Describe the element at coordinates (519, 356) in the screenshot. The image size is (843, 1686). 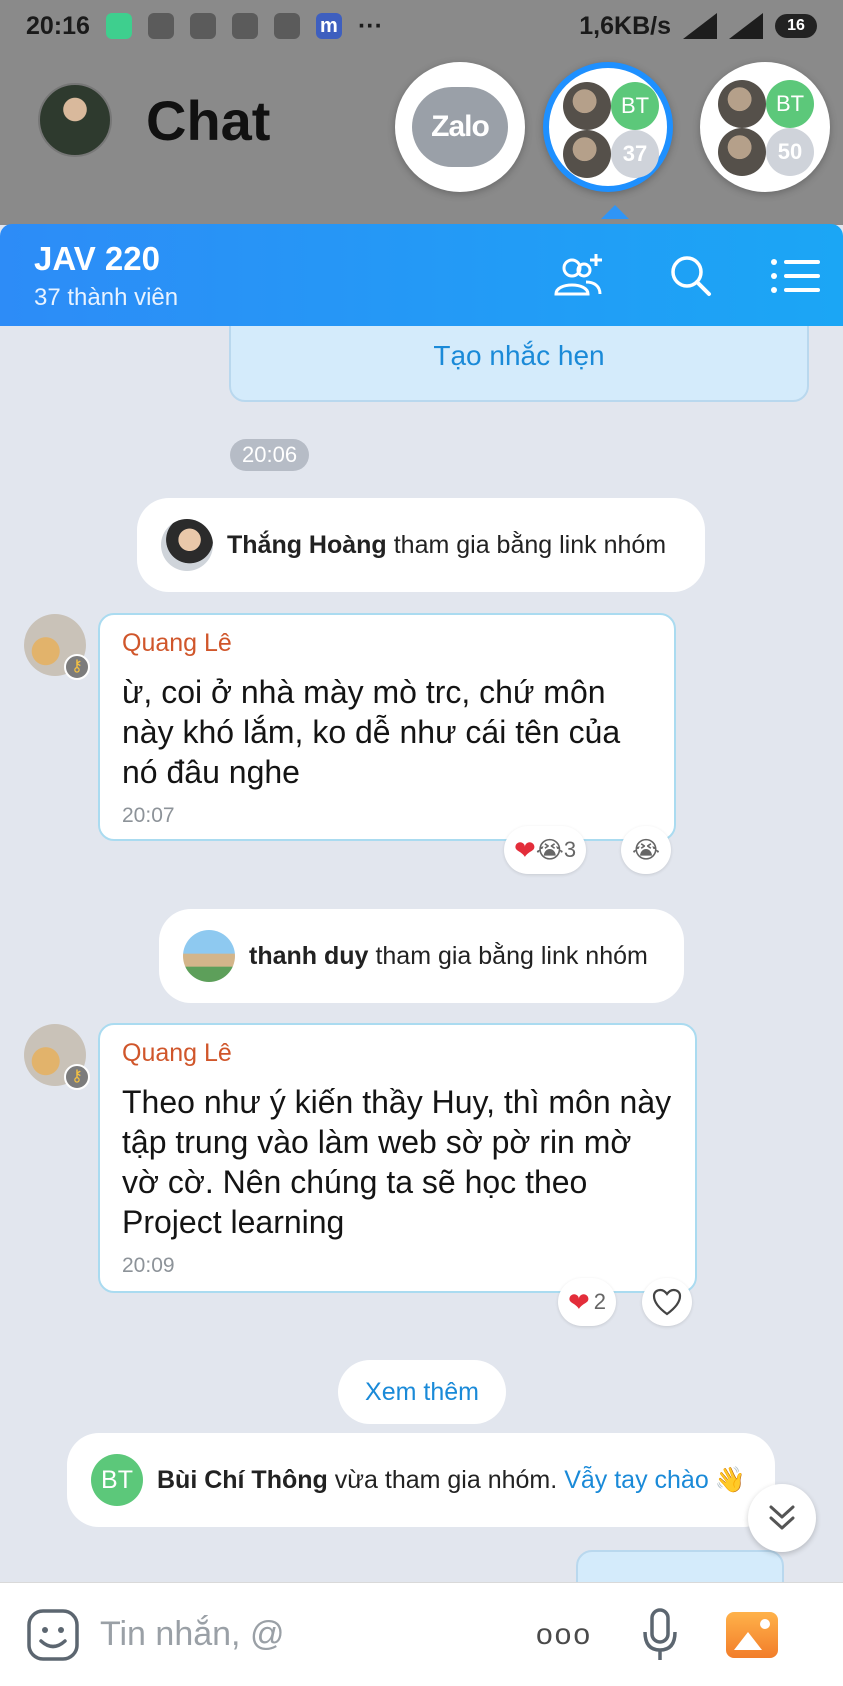
I see `create-reminder-button: Tạo nhắc hẹn` at that location.